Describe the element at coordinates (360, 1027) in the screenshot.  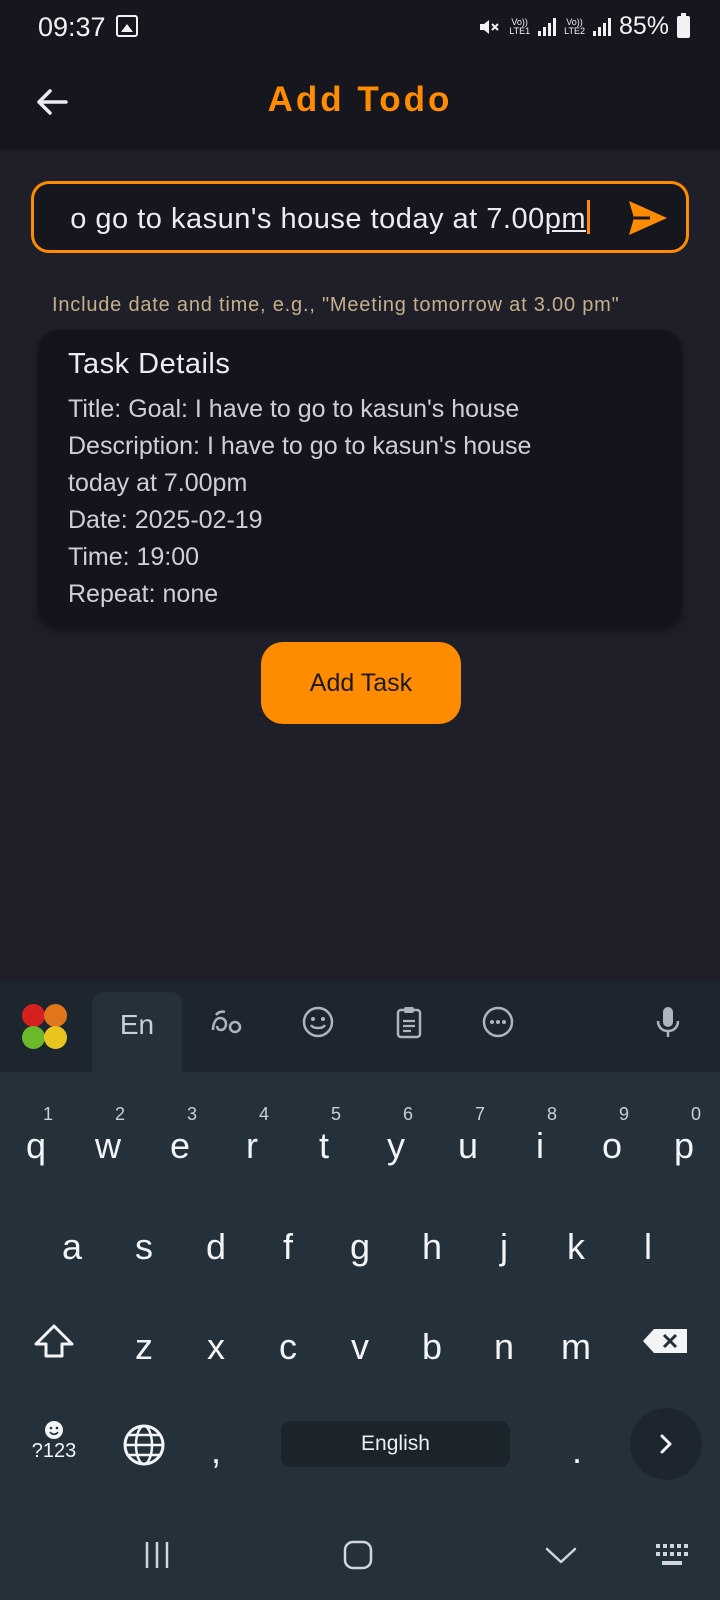
I see `keyboard-toolbar: En` at that location.